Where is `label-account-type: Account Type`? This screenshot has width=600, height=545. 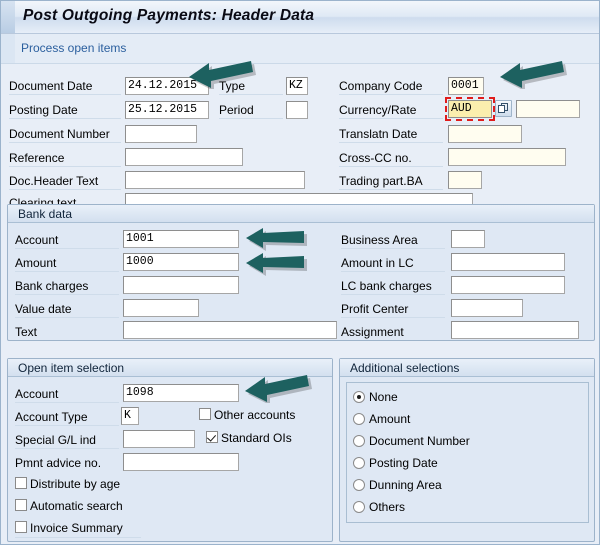 label-account-type: Account Type is located at coordinates (67, 418).